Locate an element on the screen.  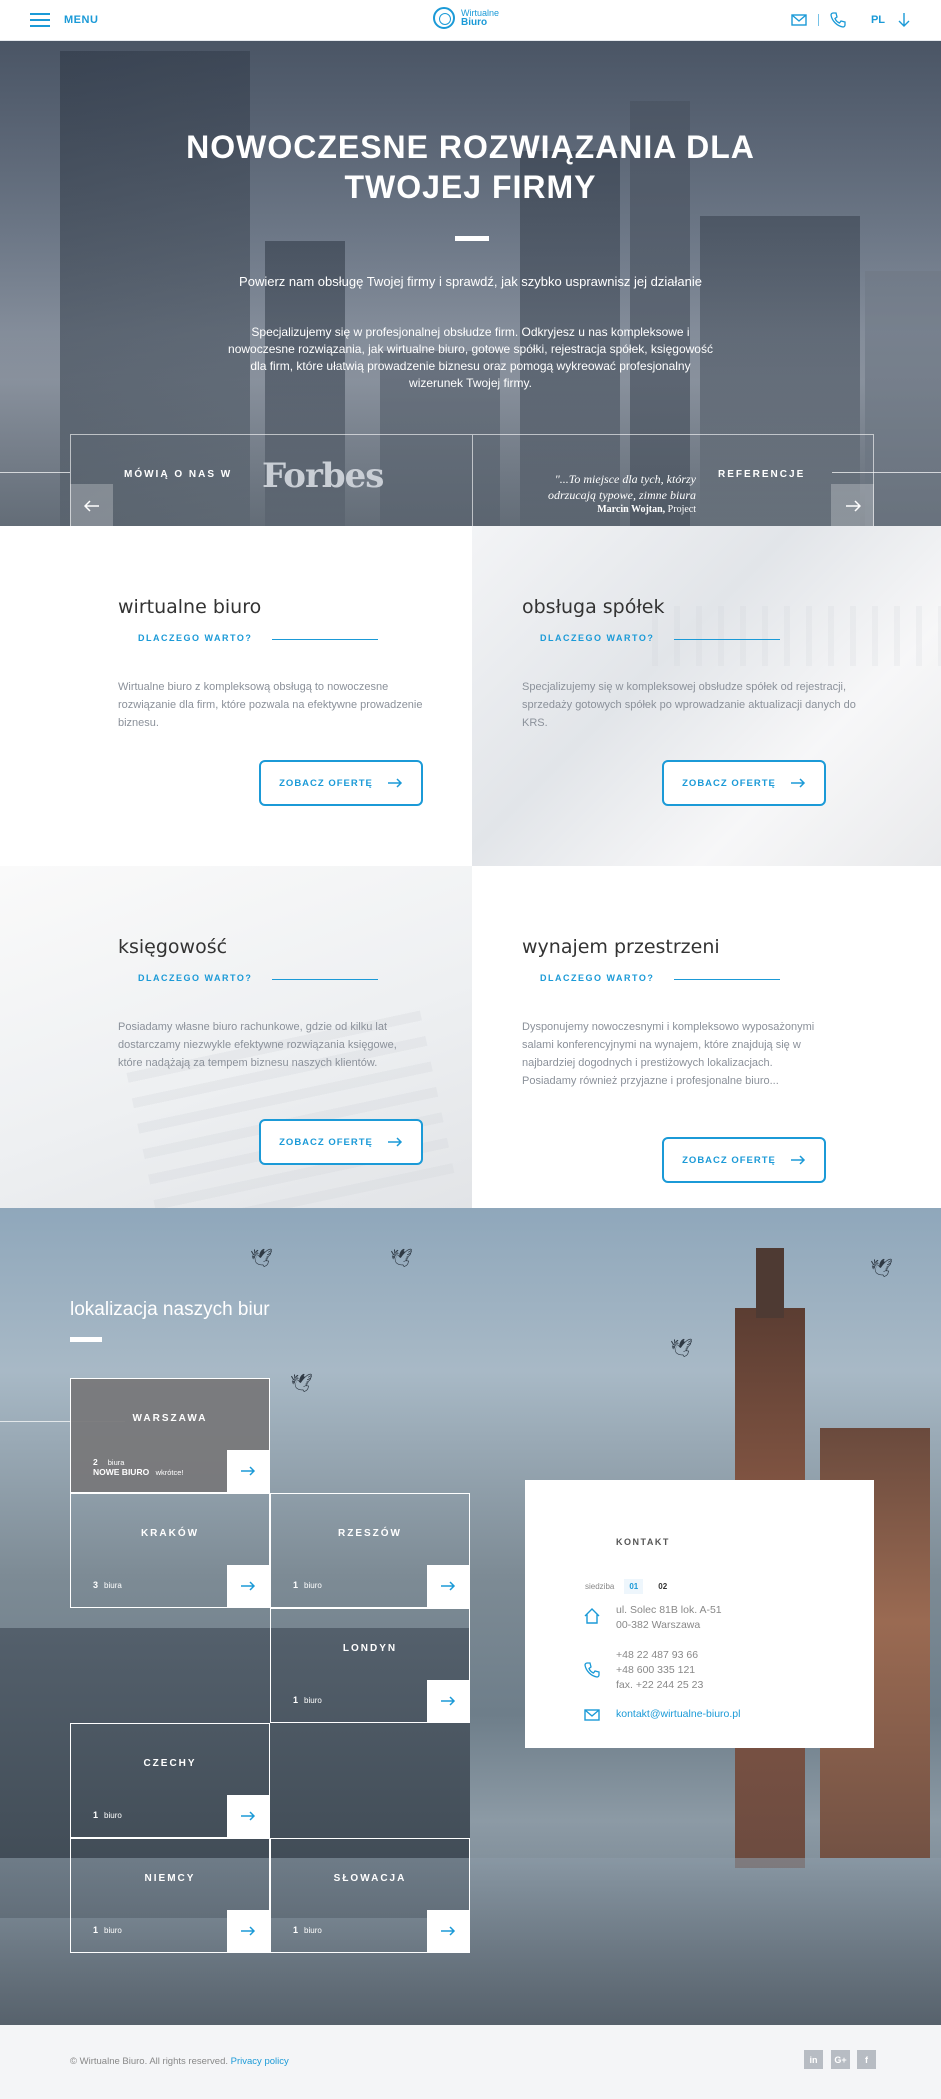
location-card-niemcy: NIEMCY 1 biuro is located at coordinates (170, 1895).